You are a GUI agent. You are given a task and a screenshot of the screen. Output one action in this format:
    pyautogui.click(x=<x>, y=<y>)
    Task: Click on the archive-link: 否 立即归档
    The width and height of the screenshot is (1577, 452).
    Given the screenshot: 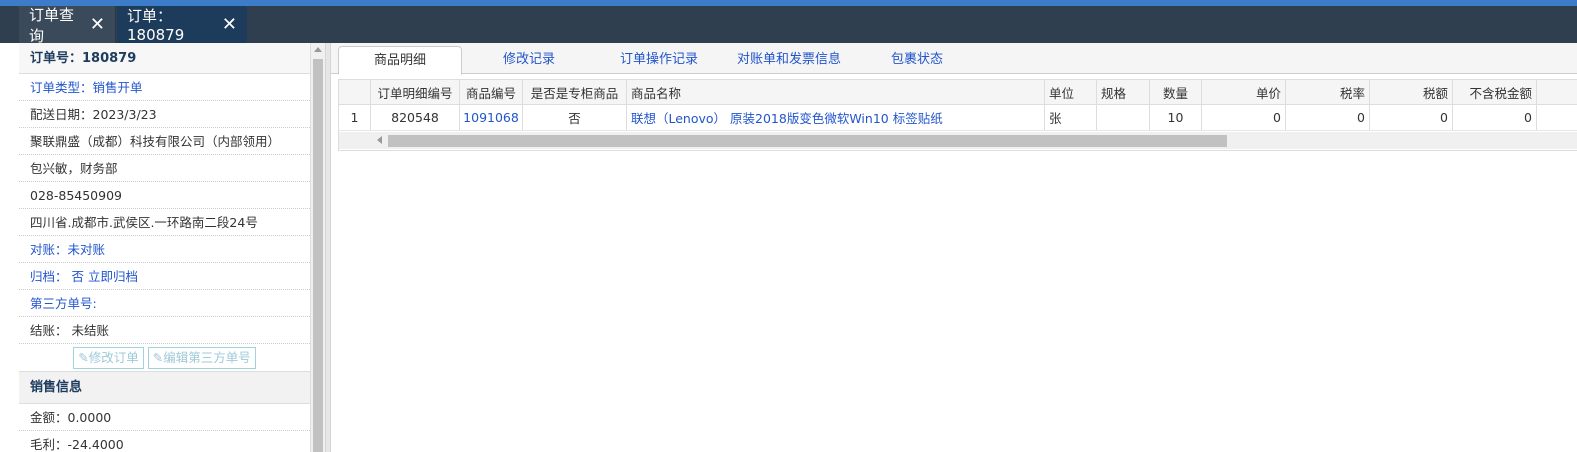 What is the action you would take?
    pyautogui.click(x=105, y=276)
    